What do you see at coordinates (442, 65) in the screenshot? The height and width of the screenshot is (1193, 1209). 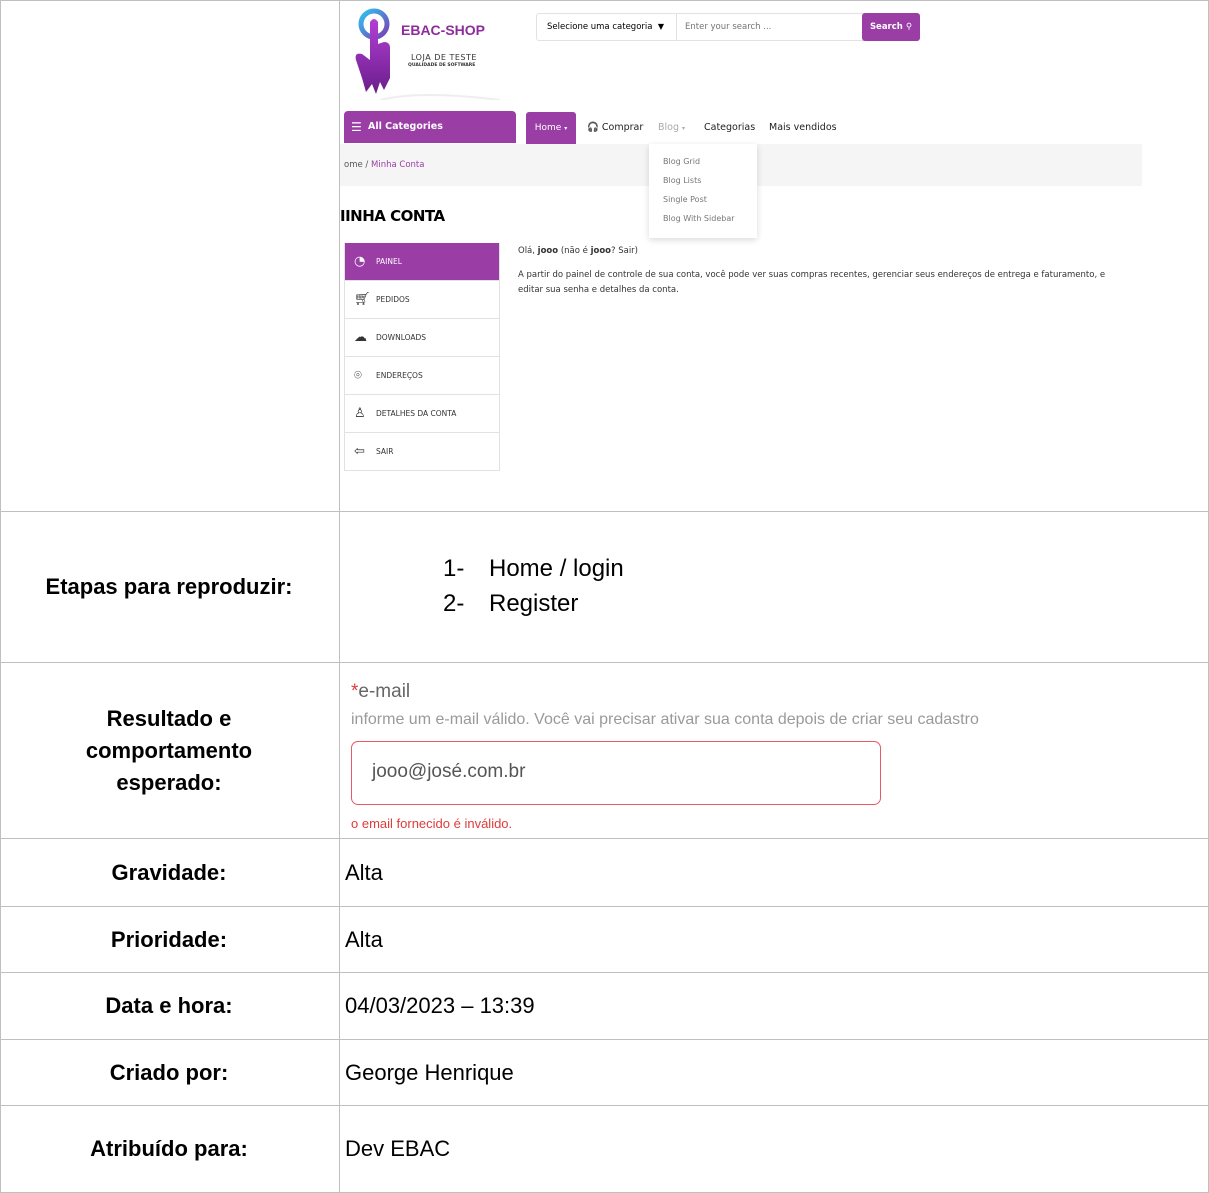 I see `brand-tagline-small: QUALIDADE DE SOFTWARE` at bounding box center [442, 65].